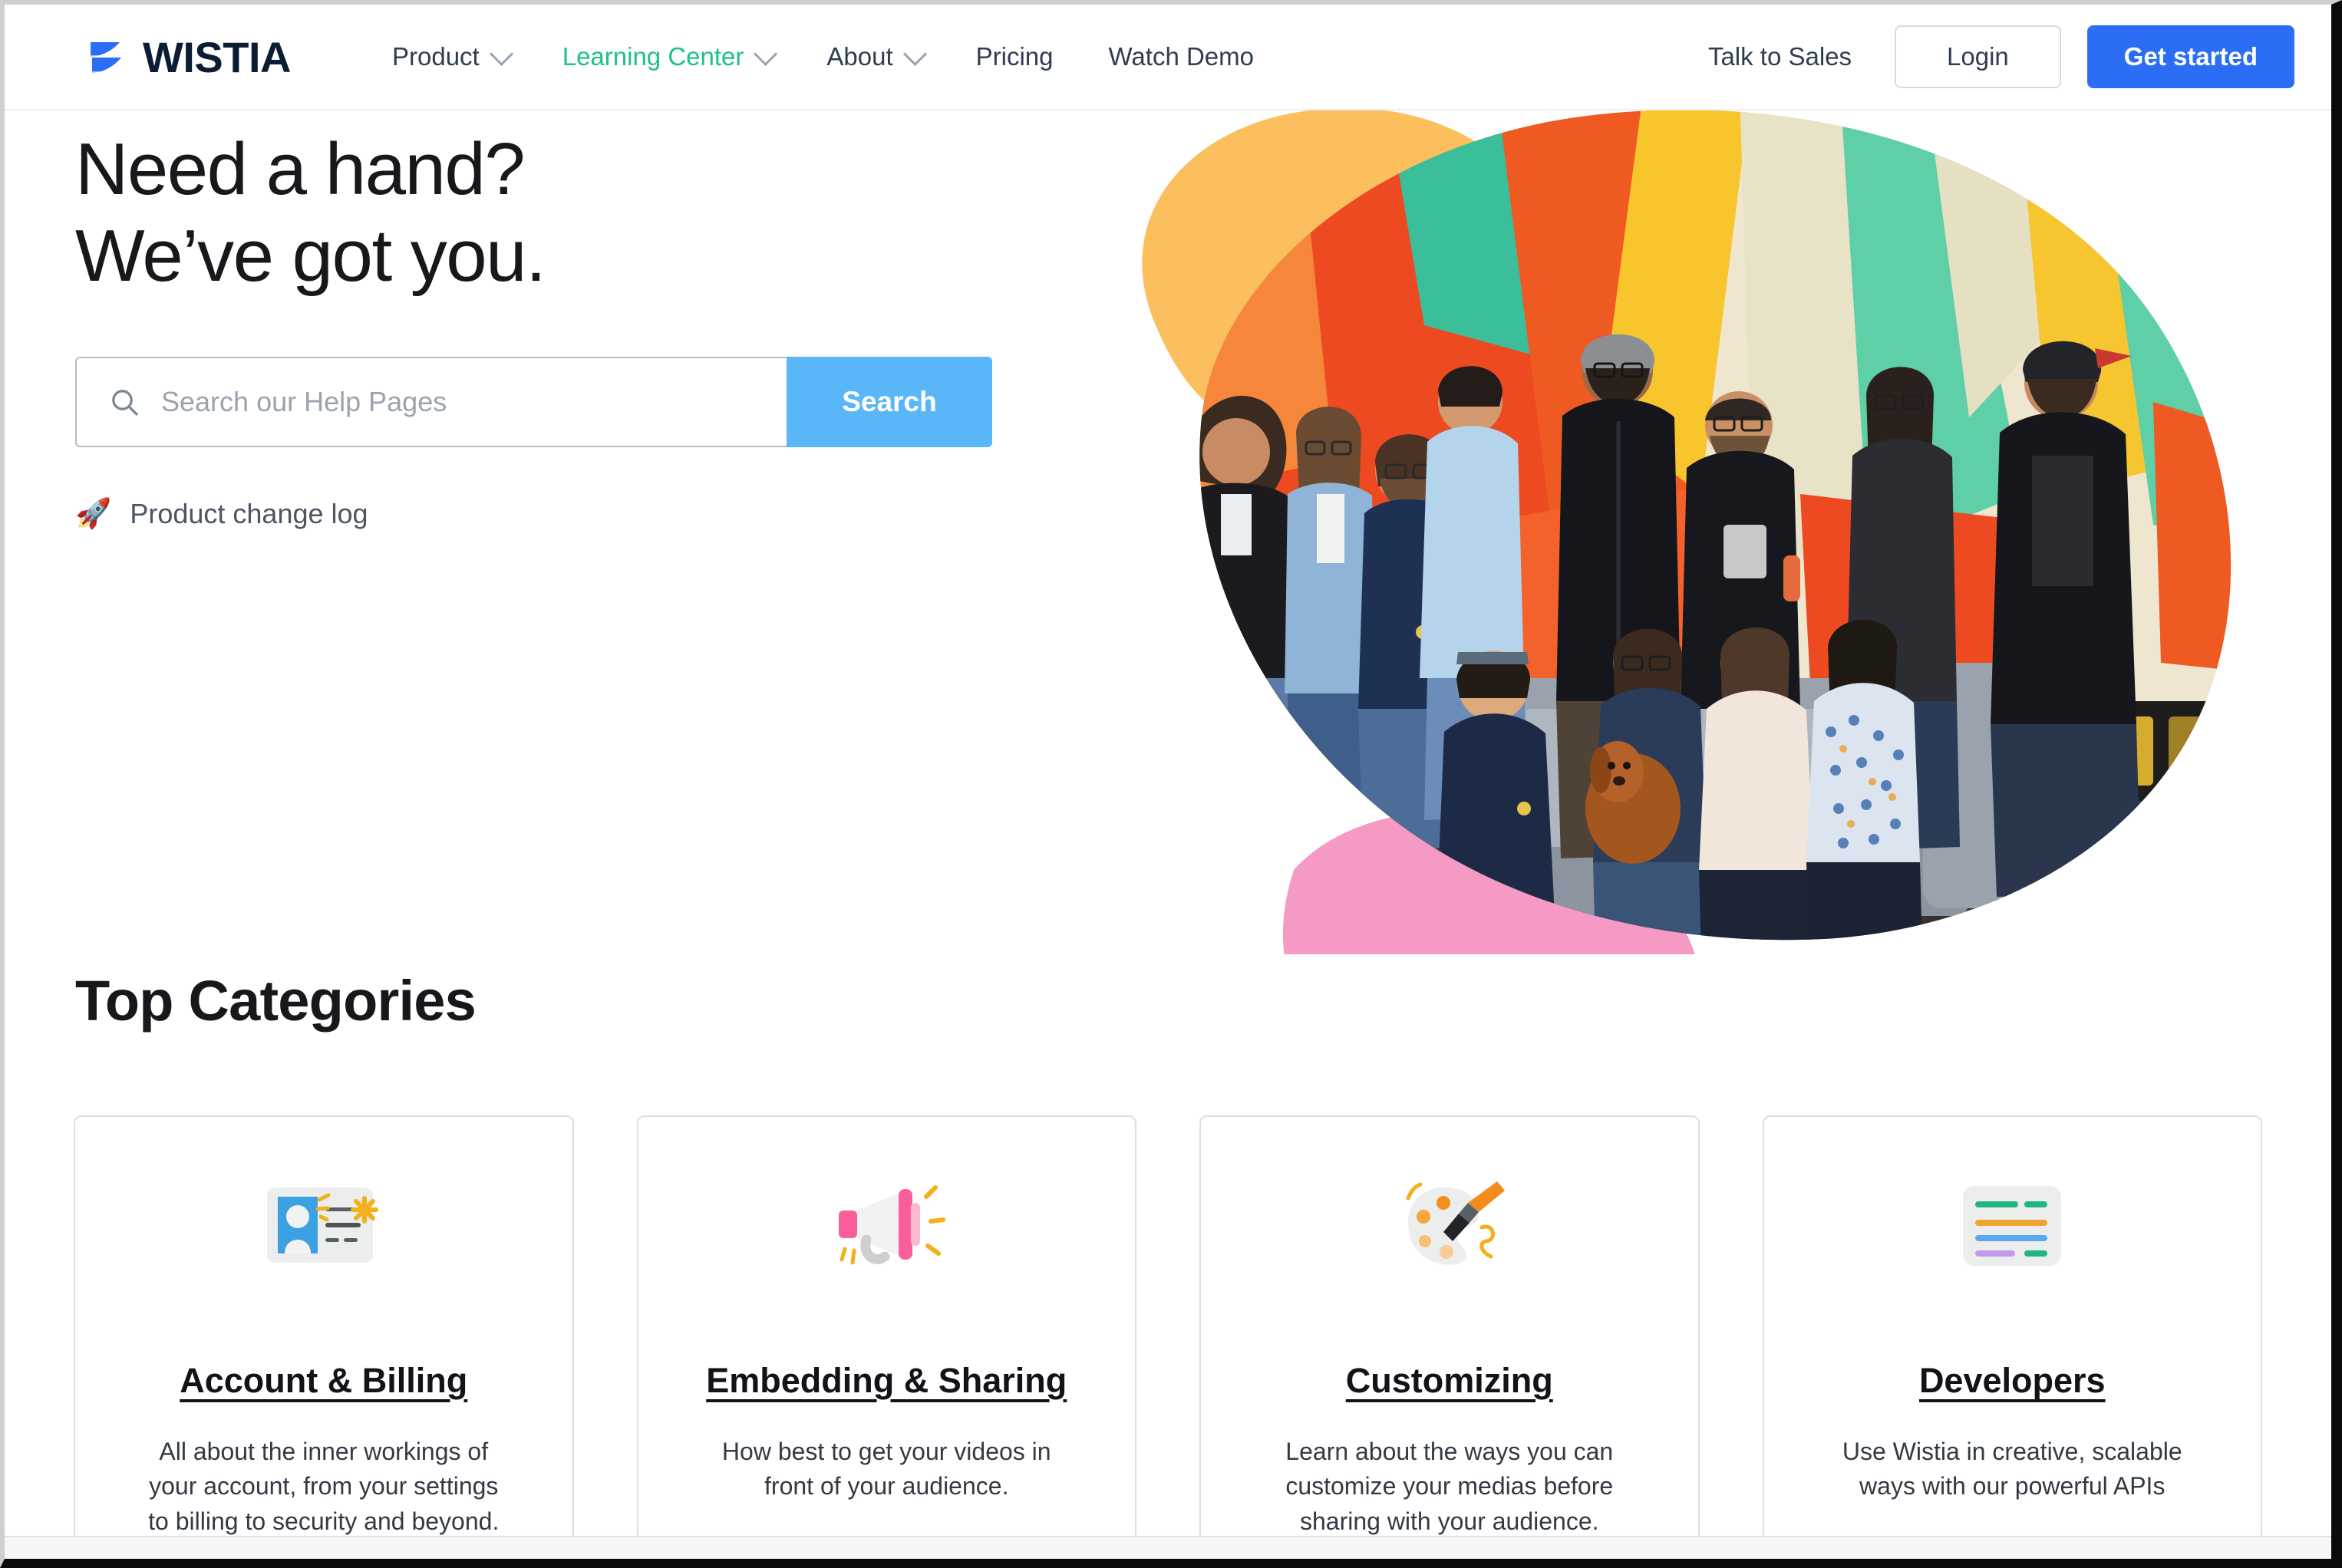 Image resolution: width=2342 pixels, height=1568 pixels. What do you see at coordinates (653, 56) in the screenshot?
I see `nav-item-learning-center-label: Learning Center` at bounding box center [653, 56].